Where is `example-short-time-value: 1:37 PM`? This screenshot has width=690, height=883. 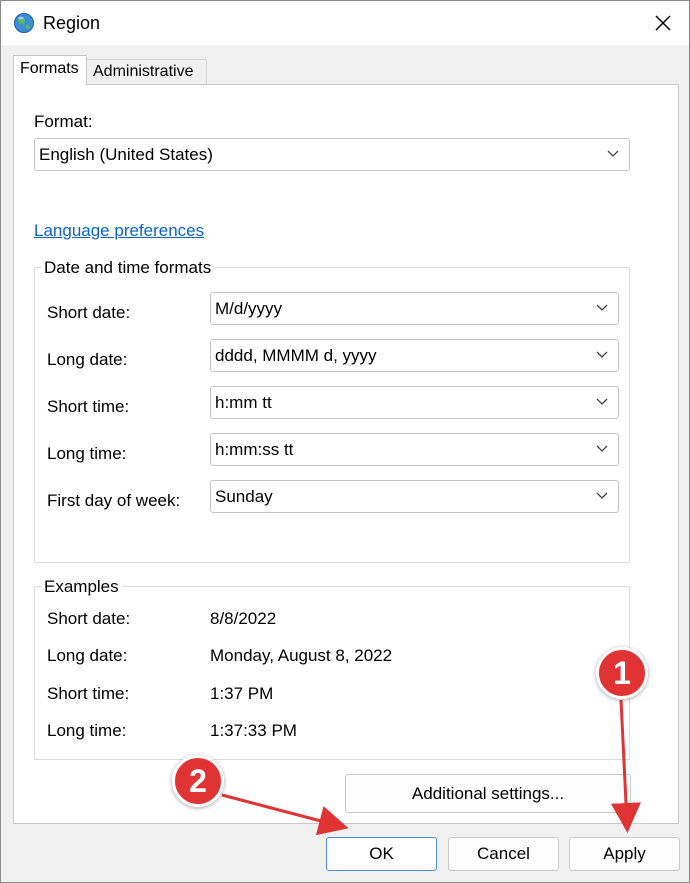
example-short-time-value: 1:37 PM is located at coordinates (242, 693).